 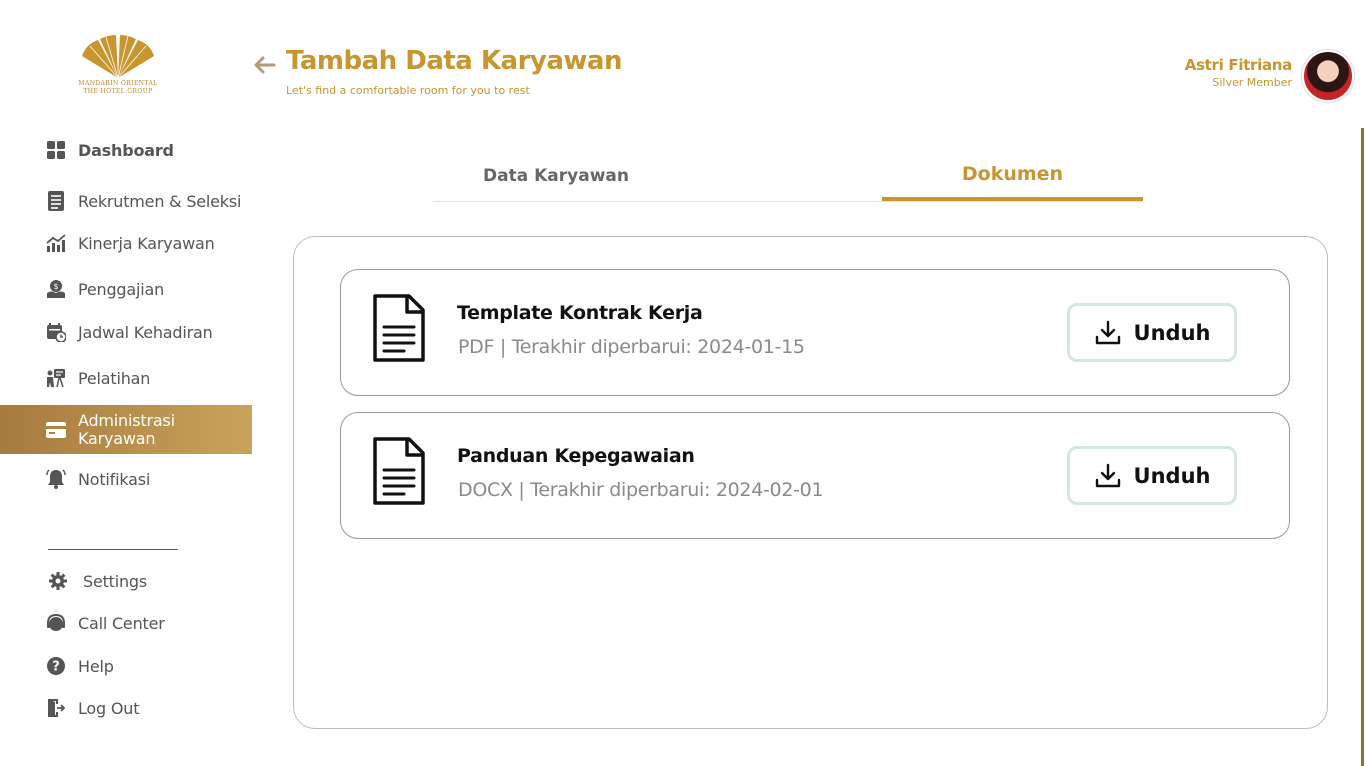 I want to click on headset-icon, so click(x=56, y=623).